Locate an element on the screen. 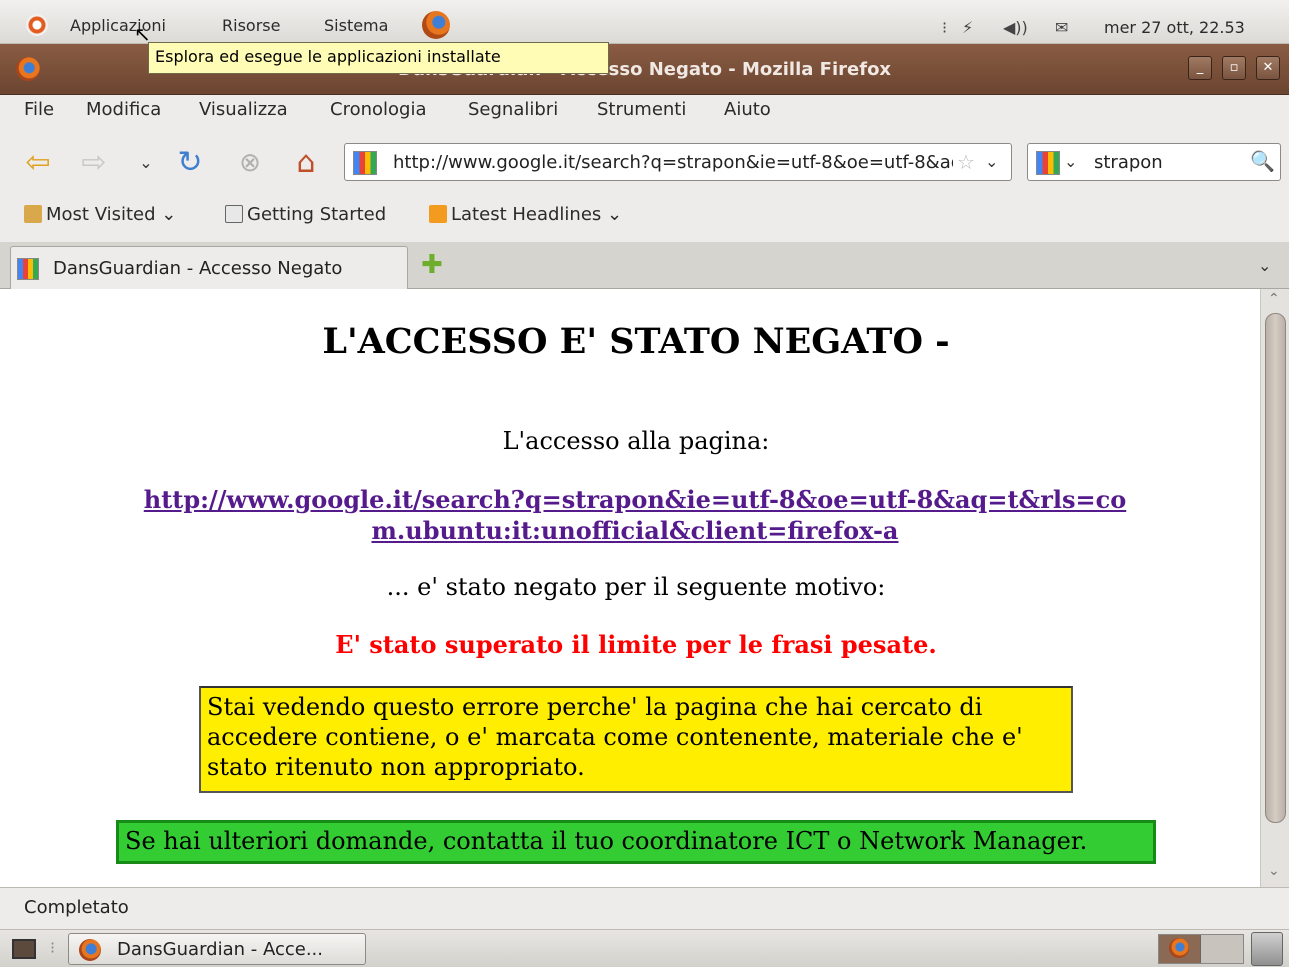  panel-handle-icon: ⁝ is located at coordinates (53, 947).